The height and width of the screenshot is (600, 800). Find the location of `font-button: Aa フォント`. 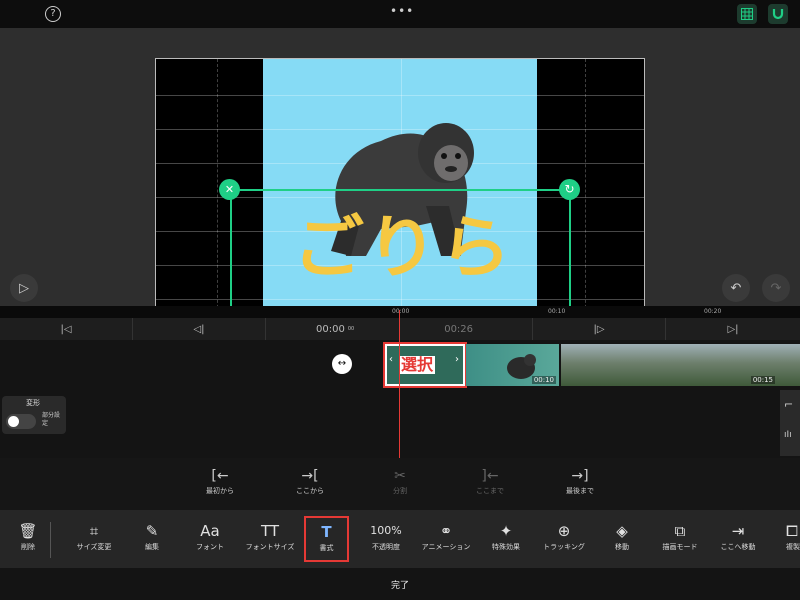

font-button: Aa フォント is located at coordinates (210, 536).